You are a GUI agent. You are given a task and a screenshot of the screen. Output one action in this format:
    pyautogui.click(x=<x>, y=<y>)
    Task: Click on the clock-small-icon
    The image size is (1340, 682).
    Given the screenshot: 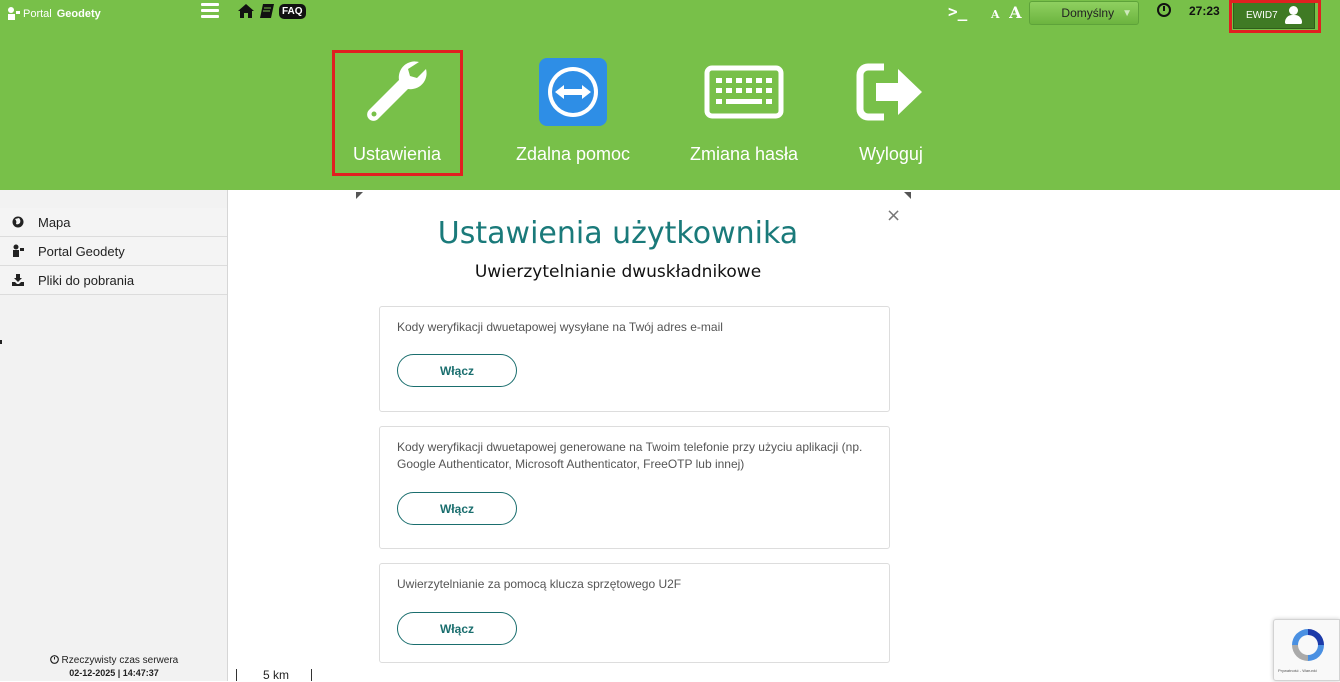 What is the action you would take?
    pyautogui.click(x=54, y=659)
    